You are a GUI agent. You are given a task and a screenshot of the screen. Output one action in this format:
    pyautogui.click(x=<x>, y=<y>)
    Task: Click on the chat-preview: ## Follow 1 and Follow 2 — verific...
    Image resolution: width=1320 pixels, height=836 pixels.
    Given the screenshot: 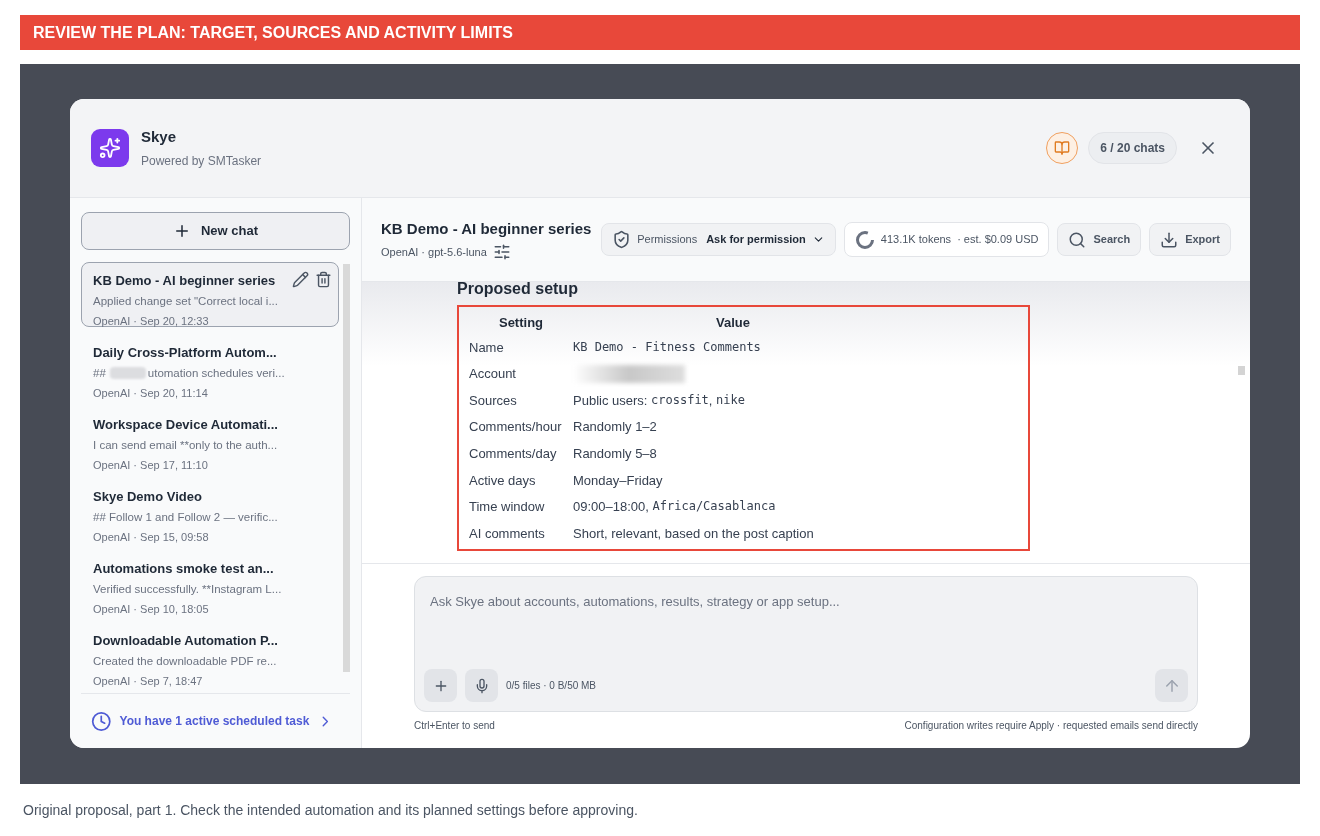 What is the action you would take?
    pyautogui.click(x=185, y=517)
    